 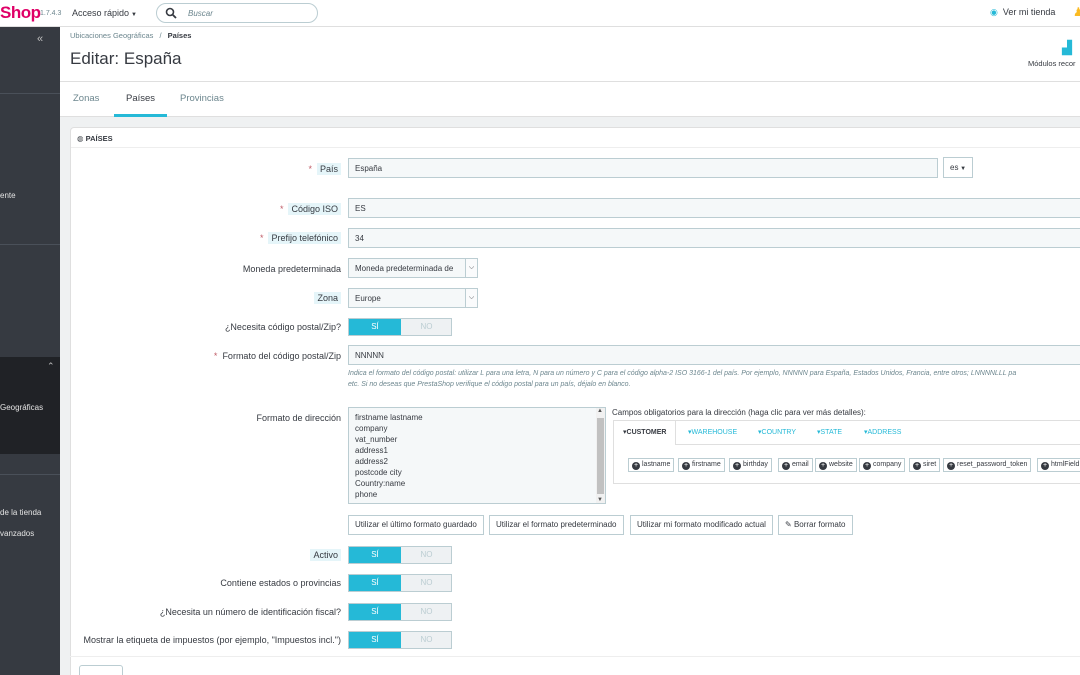 What do you see at coordinates (846, 452) in the screenshot?
I see `required-fields-box` at bounding box center [846, 452].